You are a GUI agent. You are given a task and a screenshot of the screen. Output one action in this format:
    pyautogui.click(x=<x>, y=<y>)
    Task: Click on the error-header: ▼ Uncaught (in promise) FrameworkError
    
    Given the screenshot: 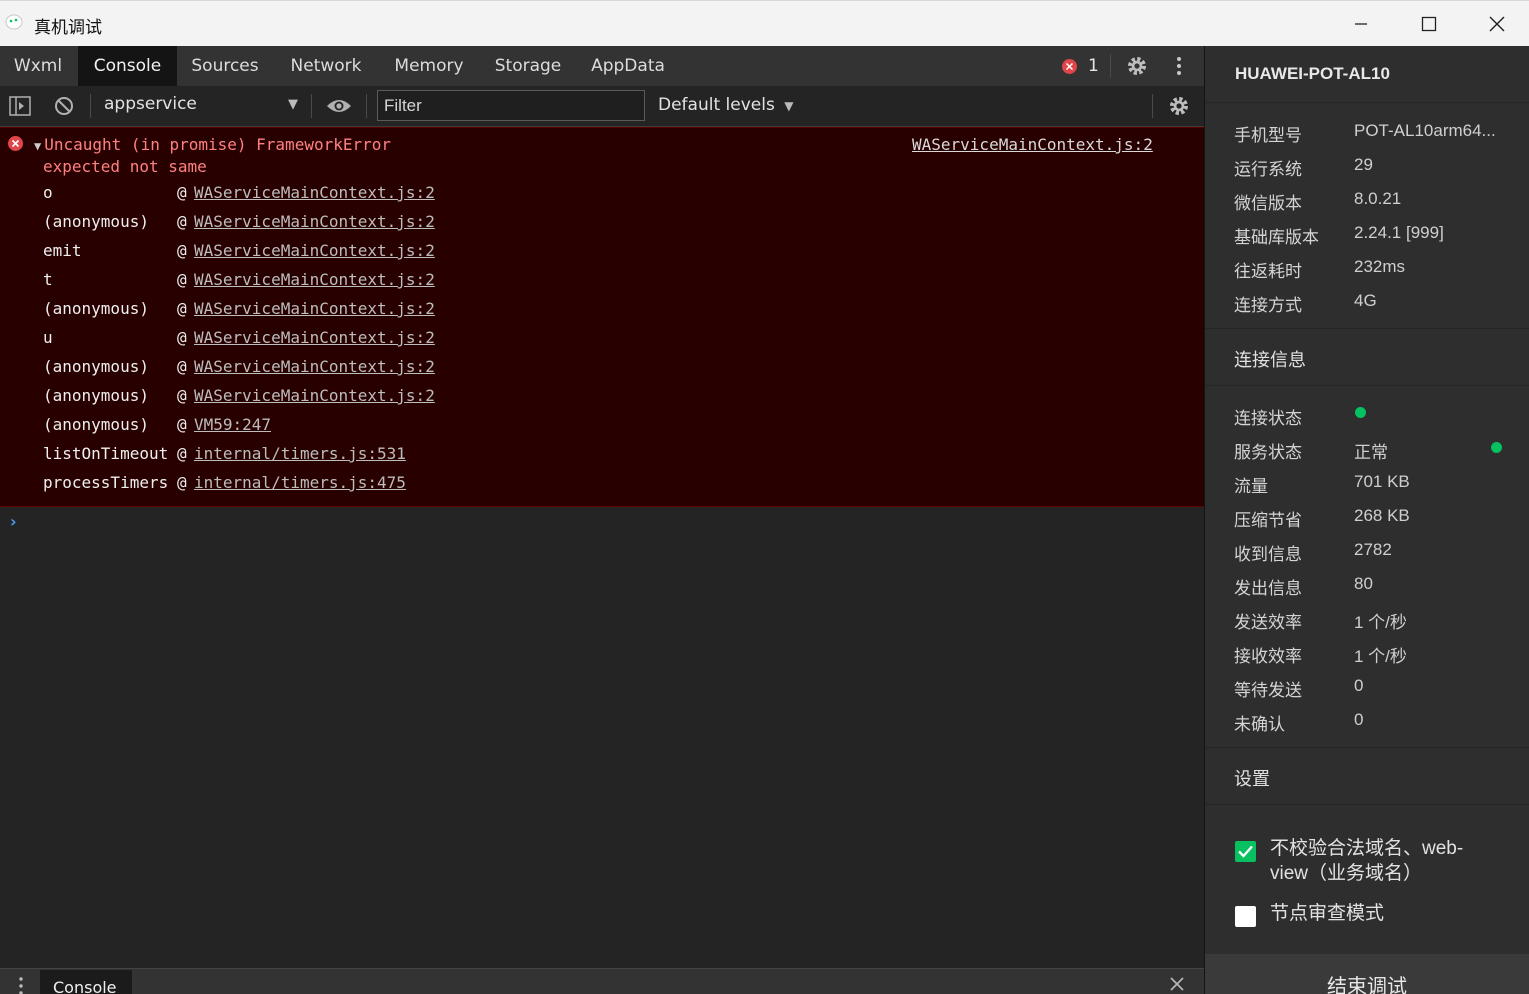 What is the action you would take?
    pyautogui.click(x=212, y=145)
    